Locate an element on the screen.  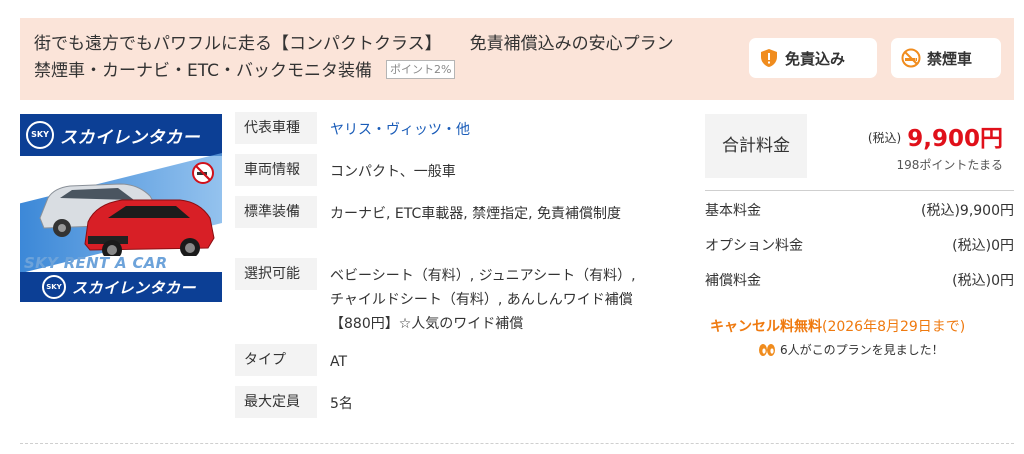
car-photo: SKY スカイレンタカー SKY RENT A CAR SKY スカイレンタカー is located at coordinates (121, 208).